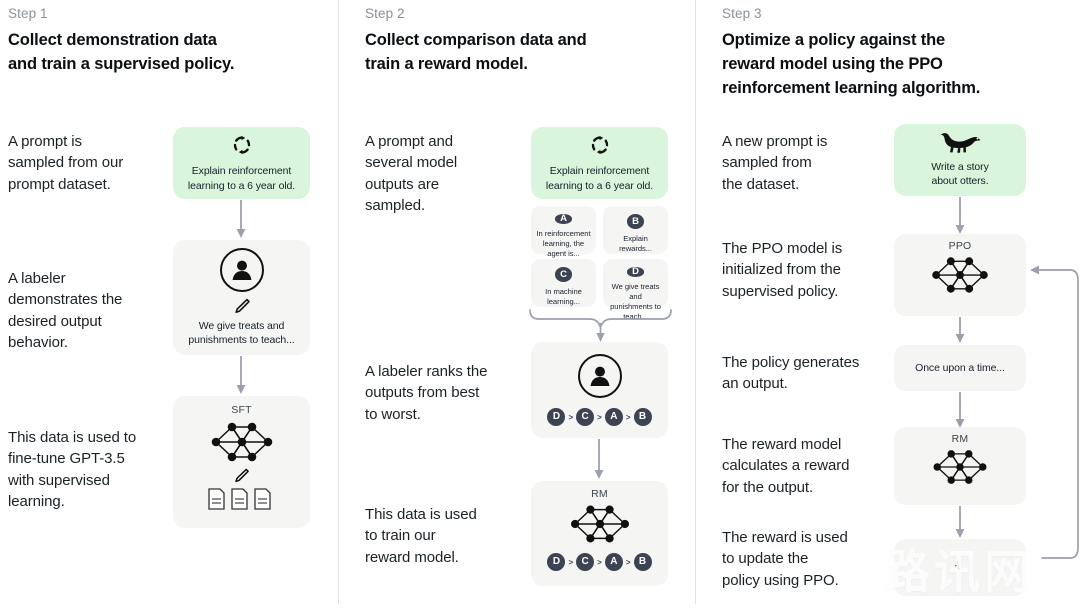 This screenshot has height=612, width=1080. What do you see at coordinates (832, 63) in the screenshot?
I see `step-3-title-line-2: reward model using the PPO` at bounding box center [832, 63].